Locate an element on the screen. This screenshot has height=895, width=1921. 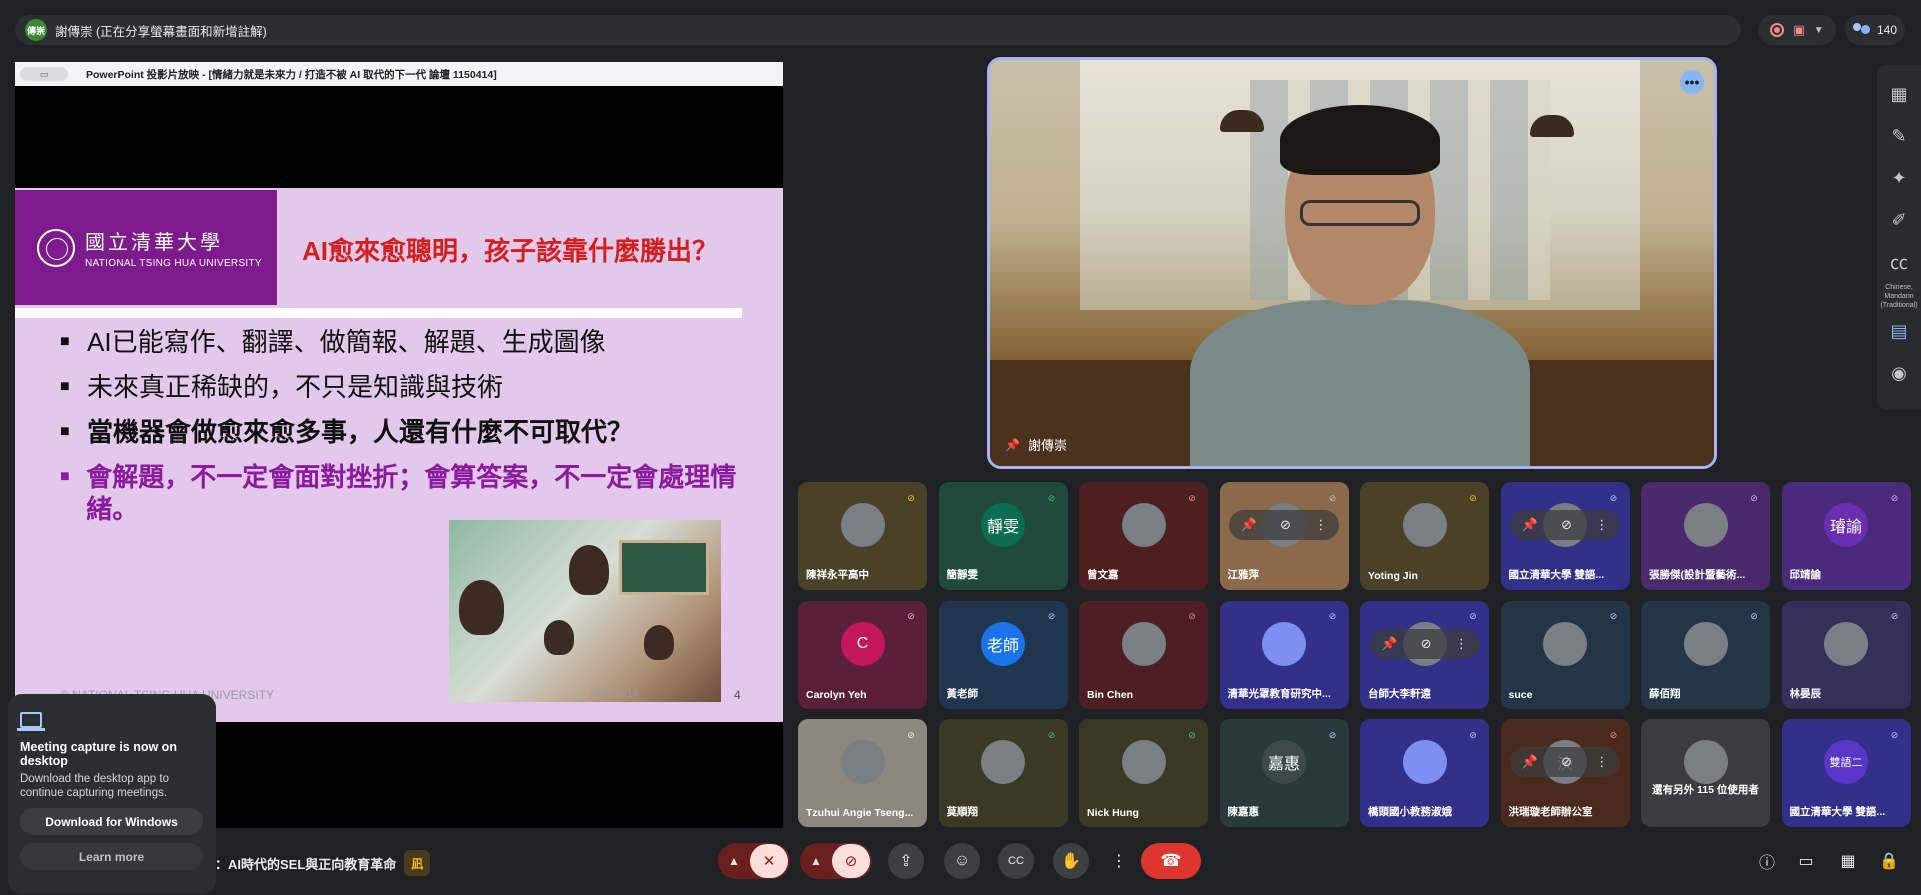
recording-controls: ▣ ▼ is located at coordinates (1797, 30).